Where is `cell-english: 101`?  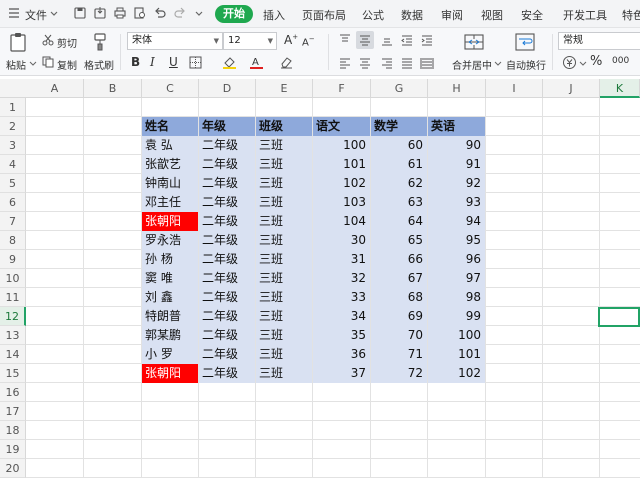 cell-english: 101 is located at coordinates (456, 354).